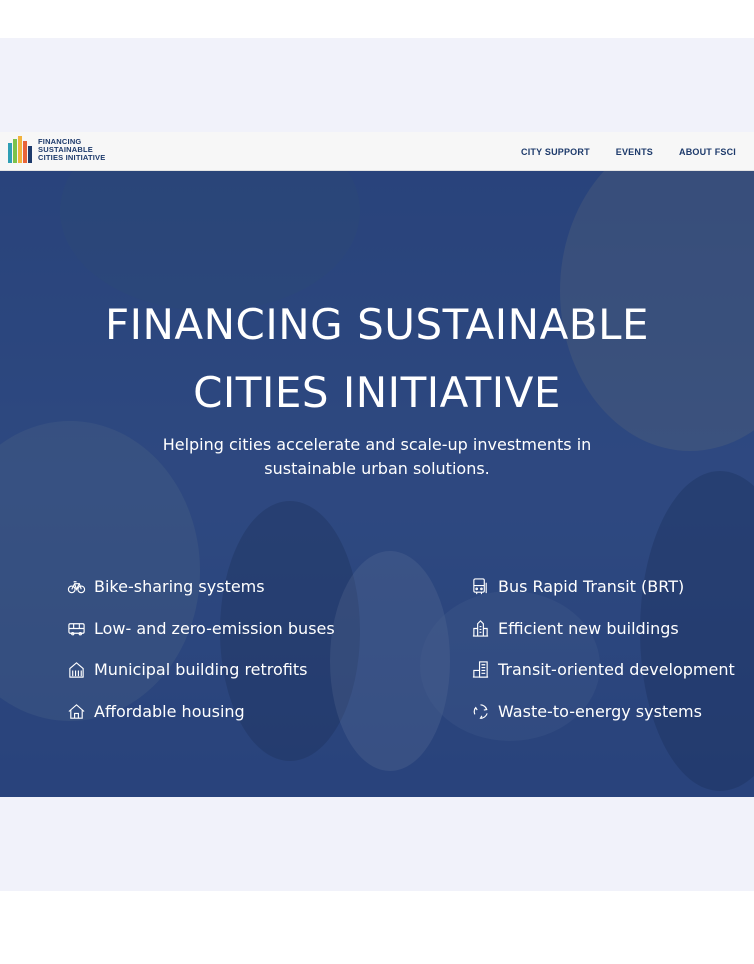  Describe the element at coordinates (377, 359) in the screenshot. I see `hero-title: FINANCING SUSTAINABLE CITIES INITIATIVE` at that location.